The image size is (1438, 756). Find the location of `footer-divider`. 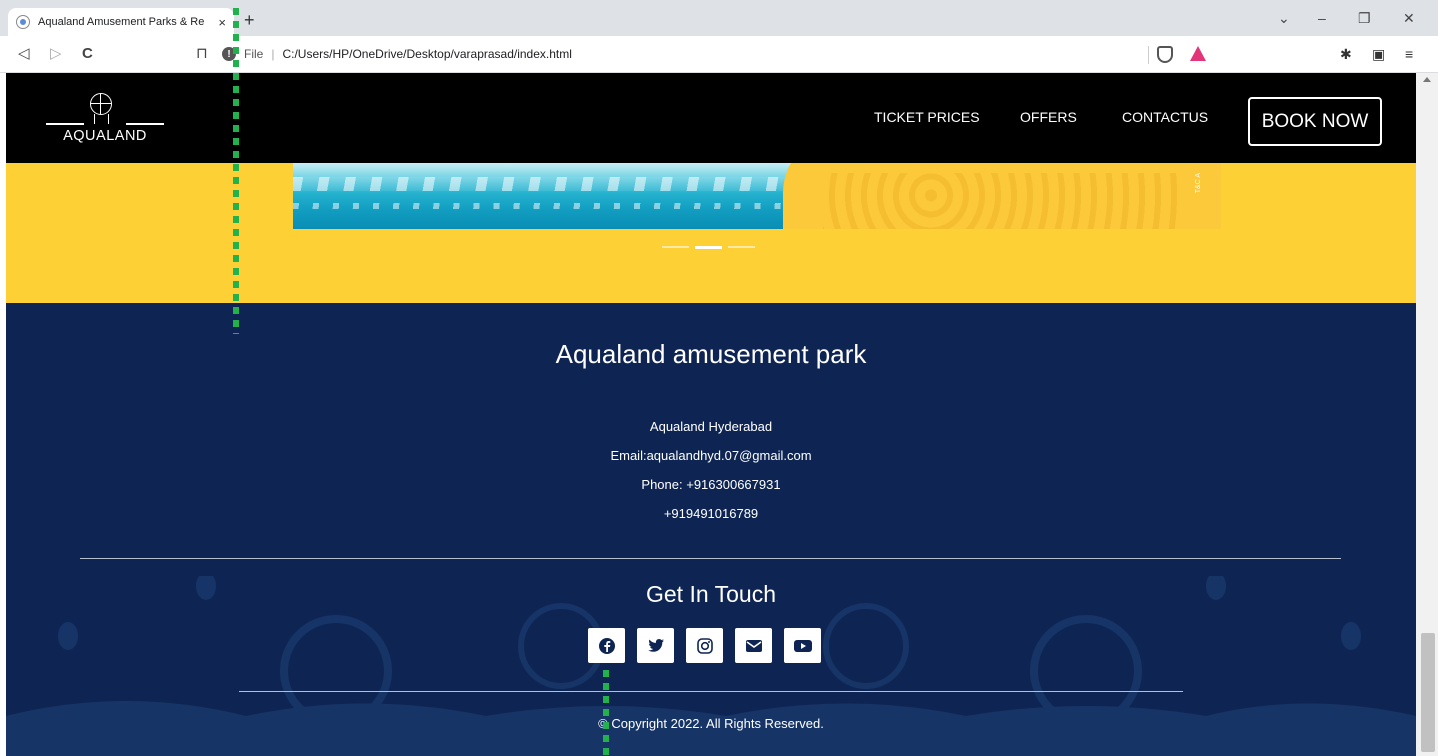

footer-divider is located at coordinates (710, 558).